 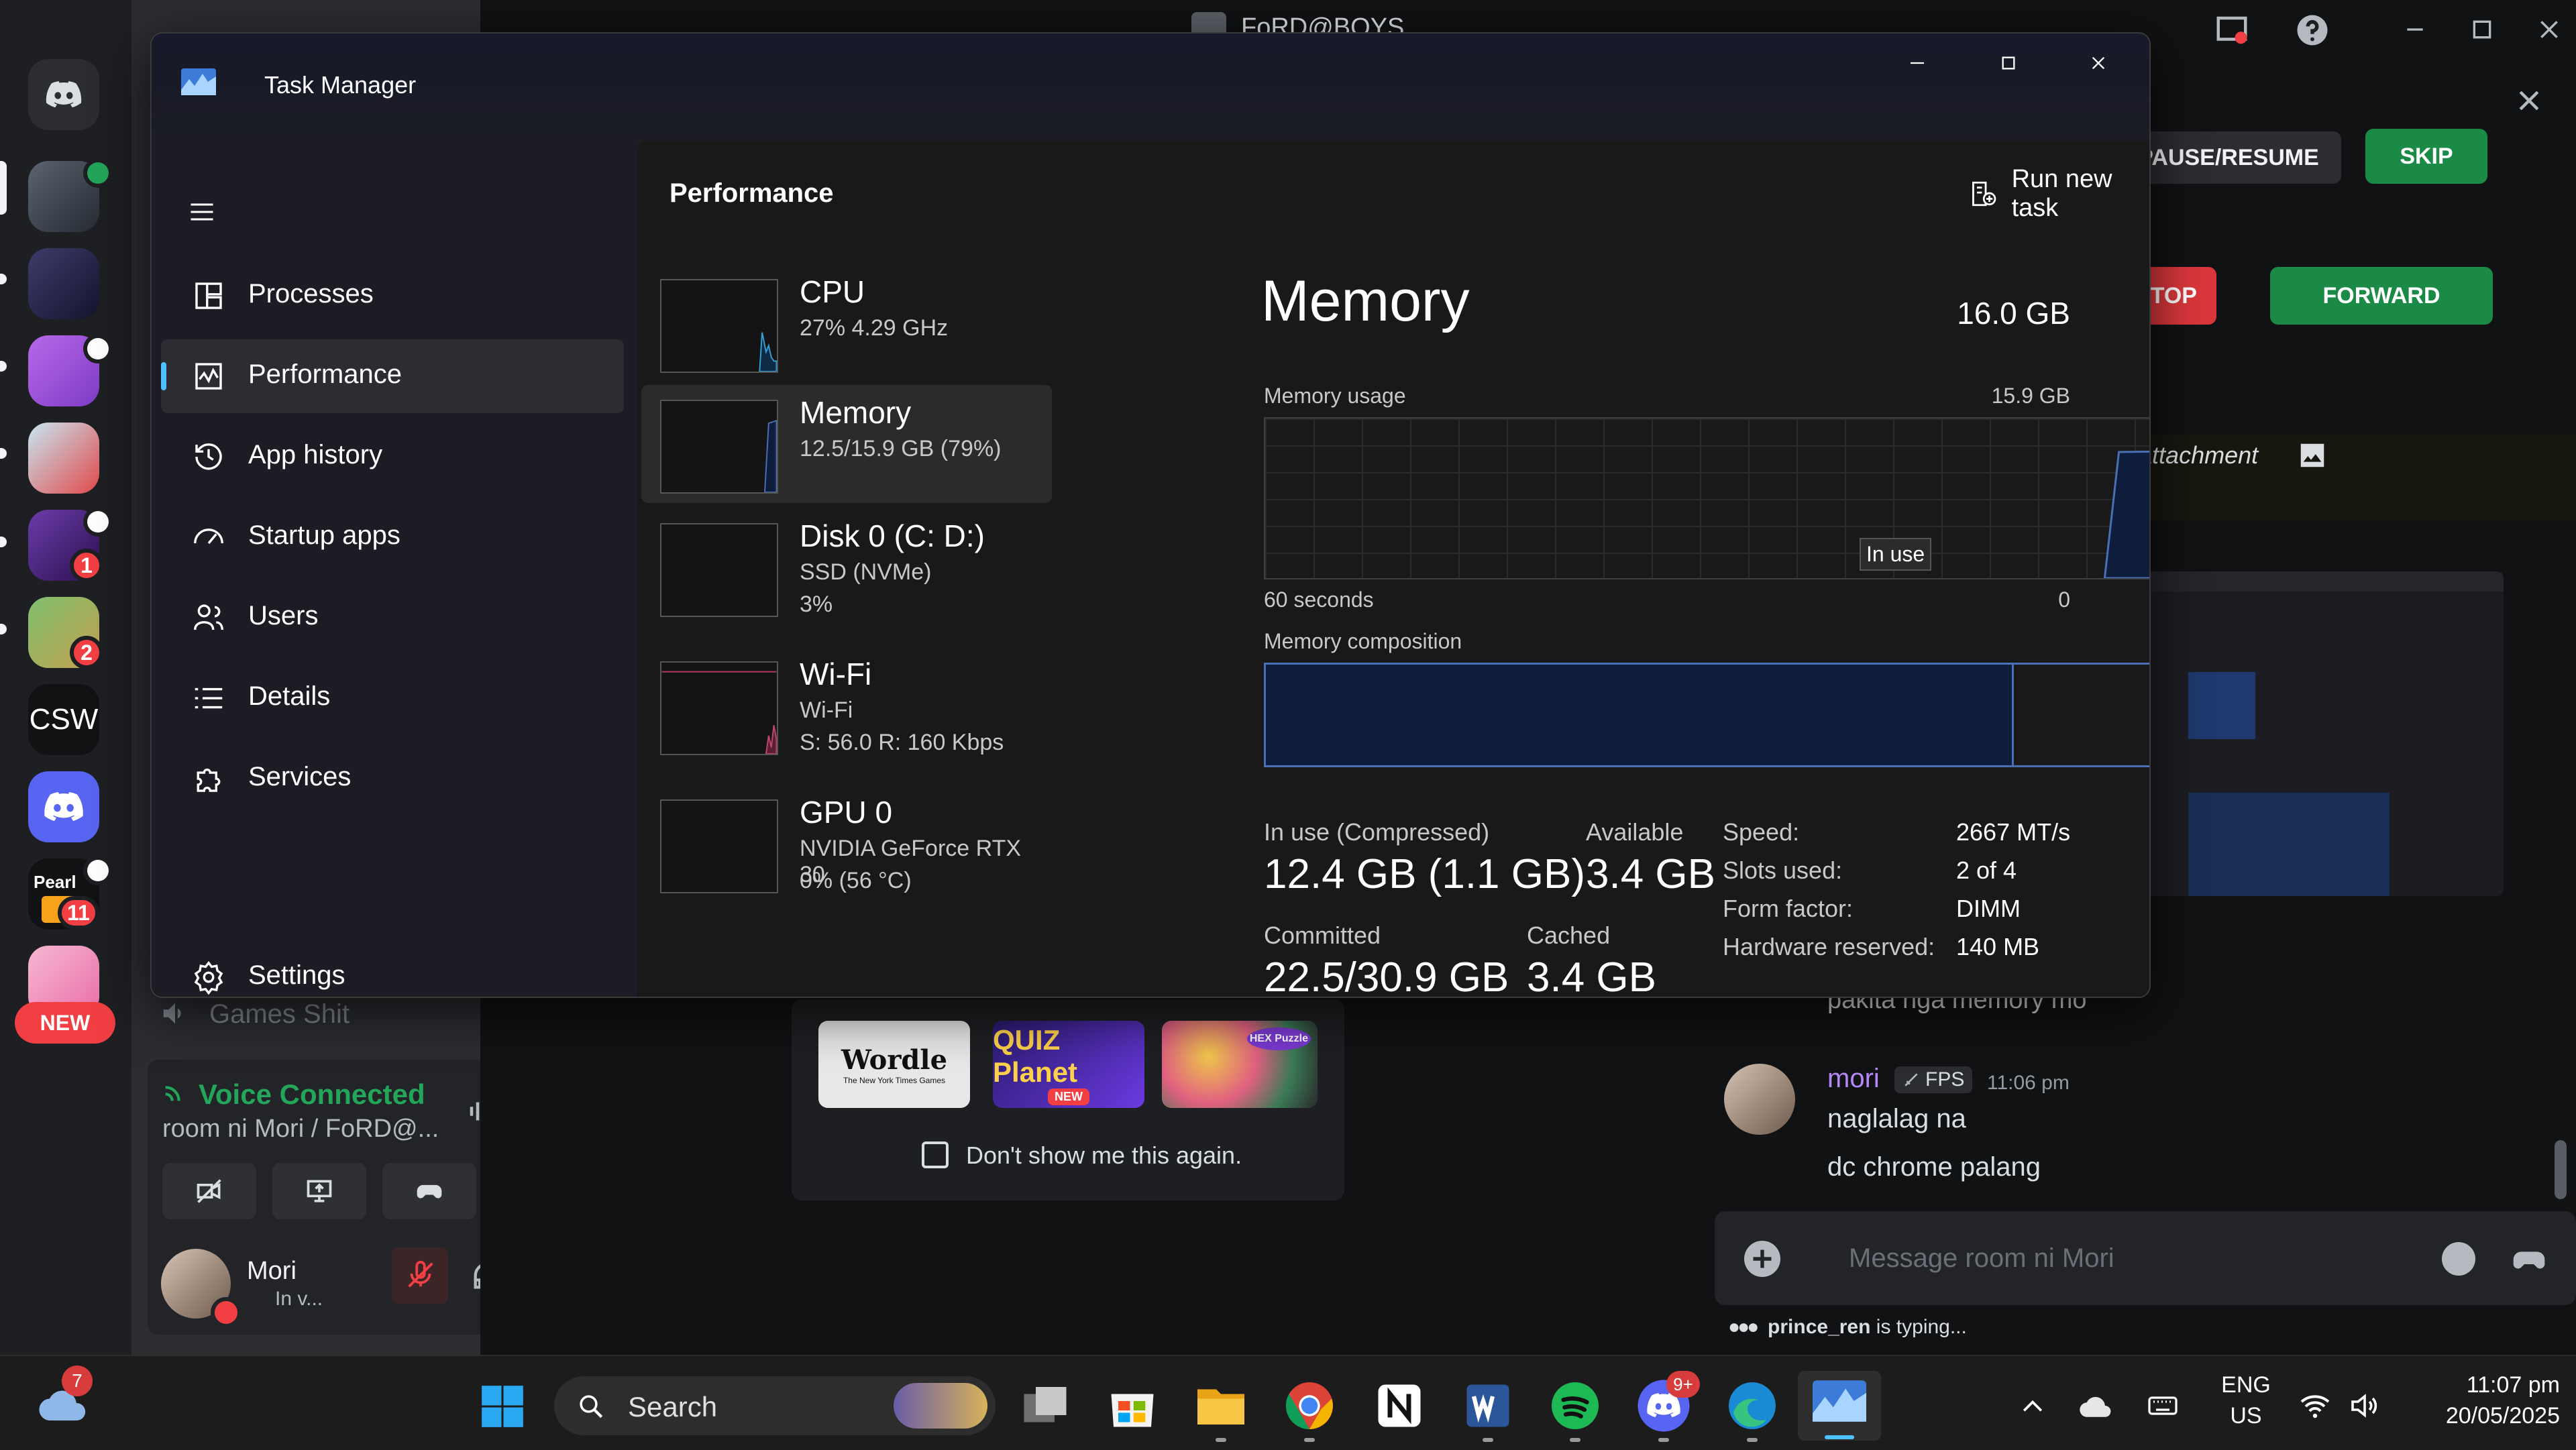 I want to click on skip-button: SKIP, so click(x=2426, y=156).